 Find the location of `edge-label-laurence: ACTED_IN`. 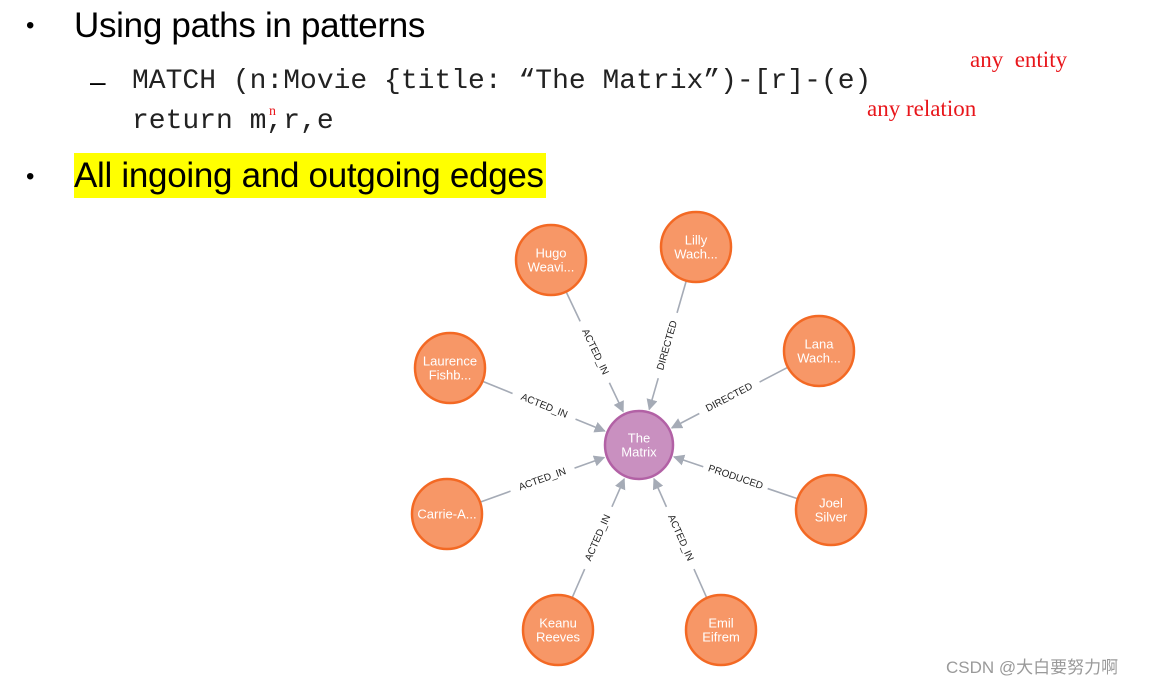

edge-label-laurence: ACTED_IN is located at coordinates (544, 406).